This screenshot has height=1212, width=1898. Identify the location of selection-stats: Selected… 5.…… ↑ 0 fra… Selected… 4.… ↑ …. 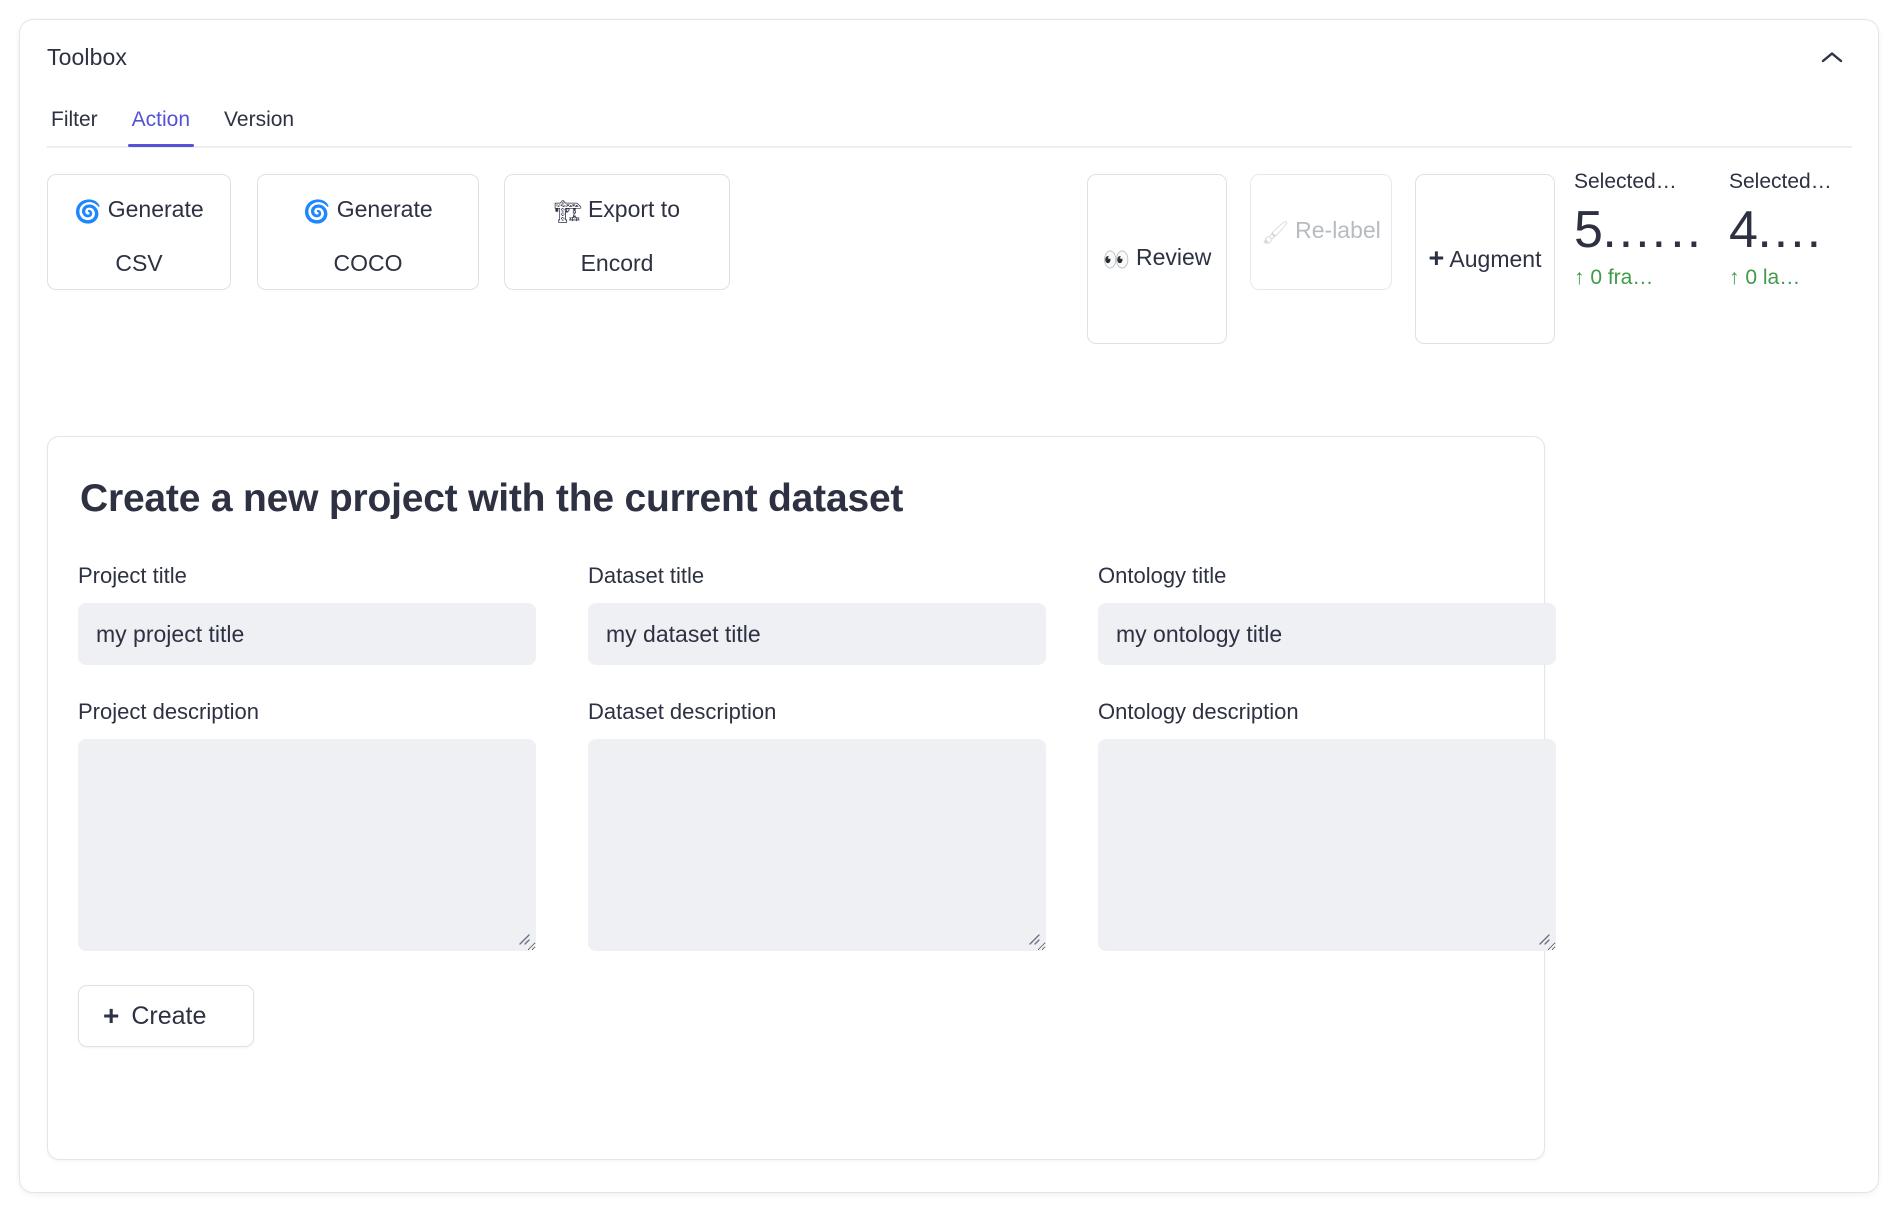
(1715, 230).